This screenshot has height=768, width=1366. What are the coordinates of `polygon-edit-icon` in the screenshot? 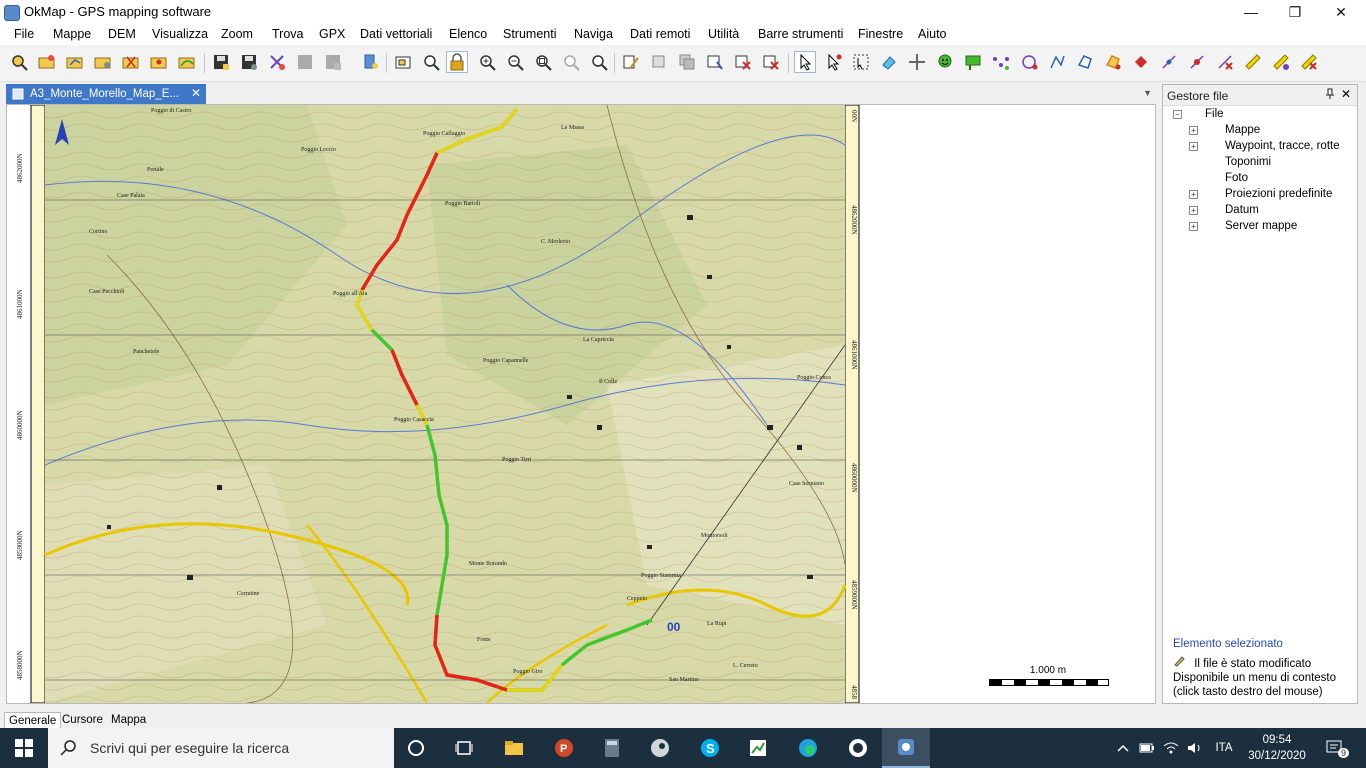 It's located at (1113, 62).